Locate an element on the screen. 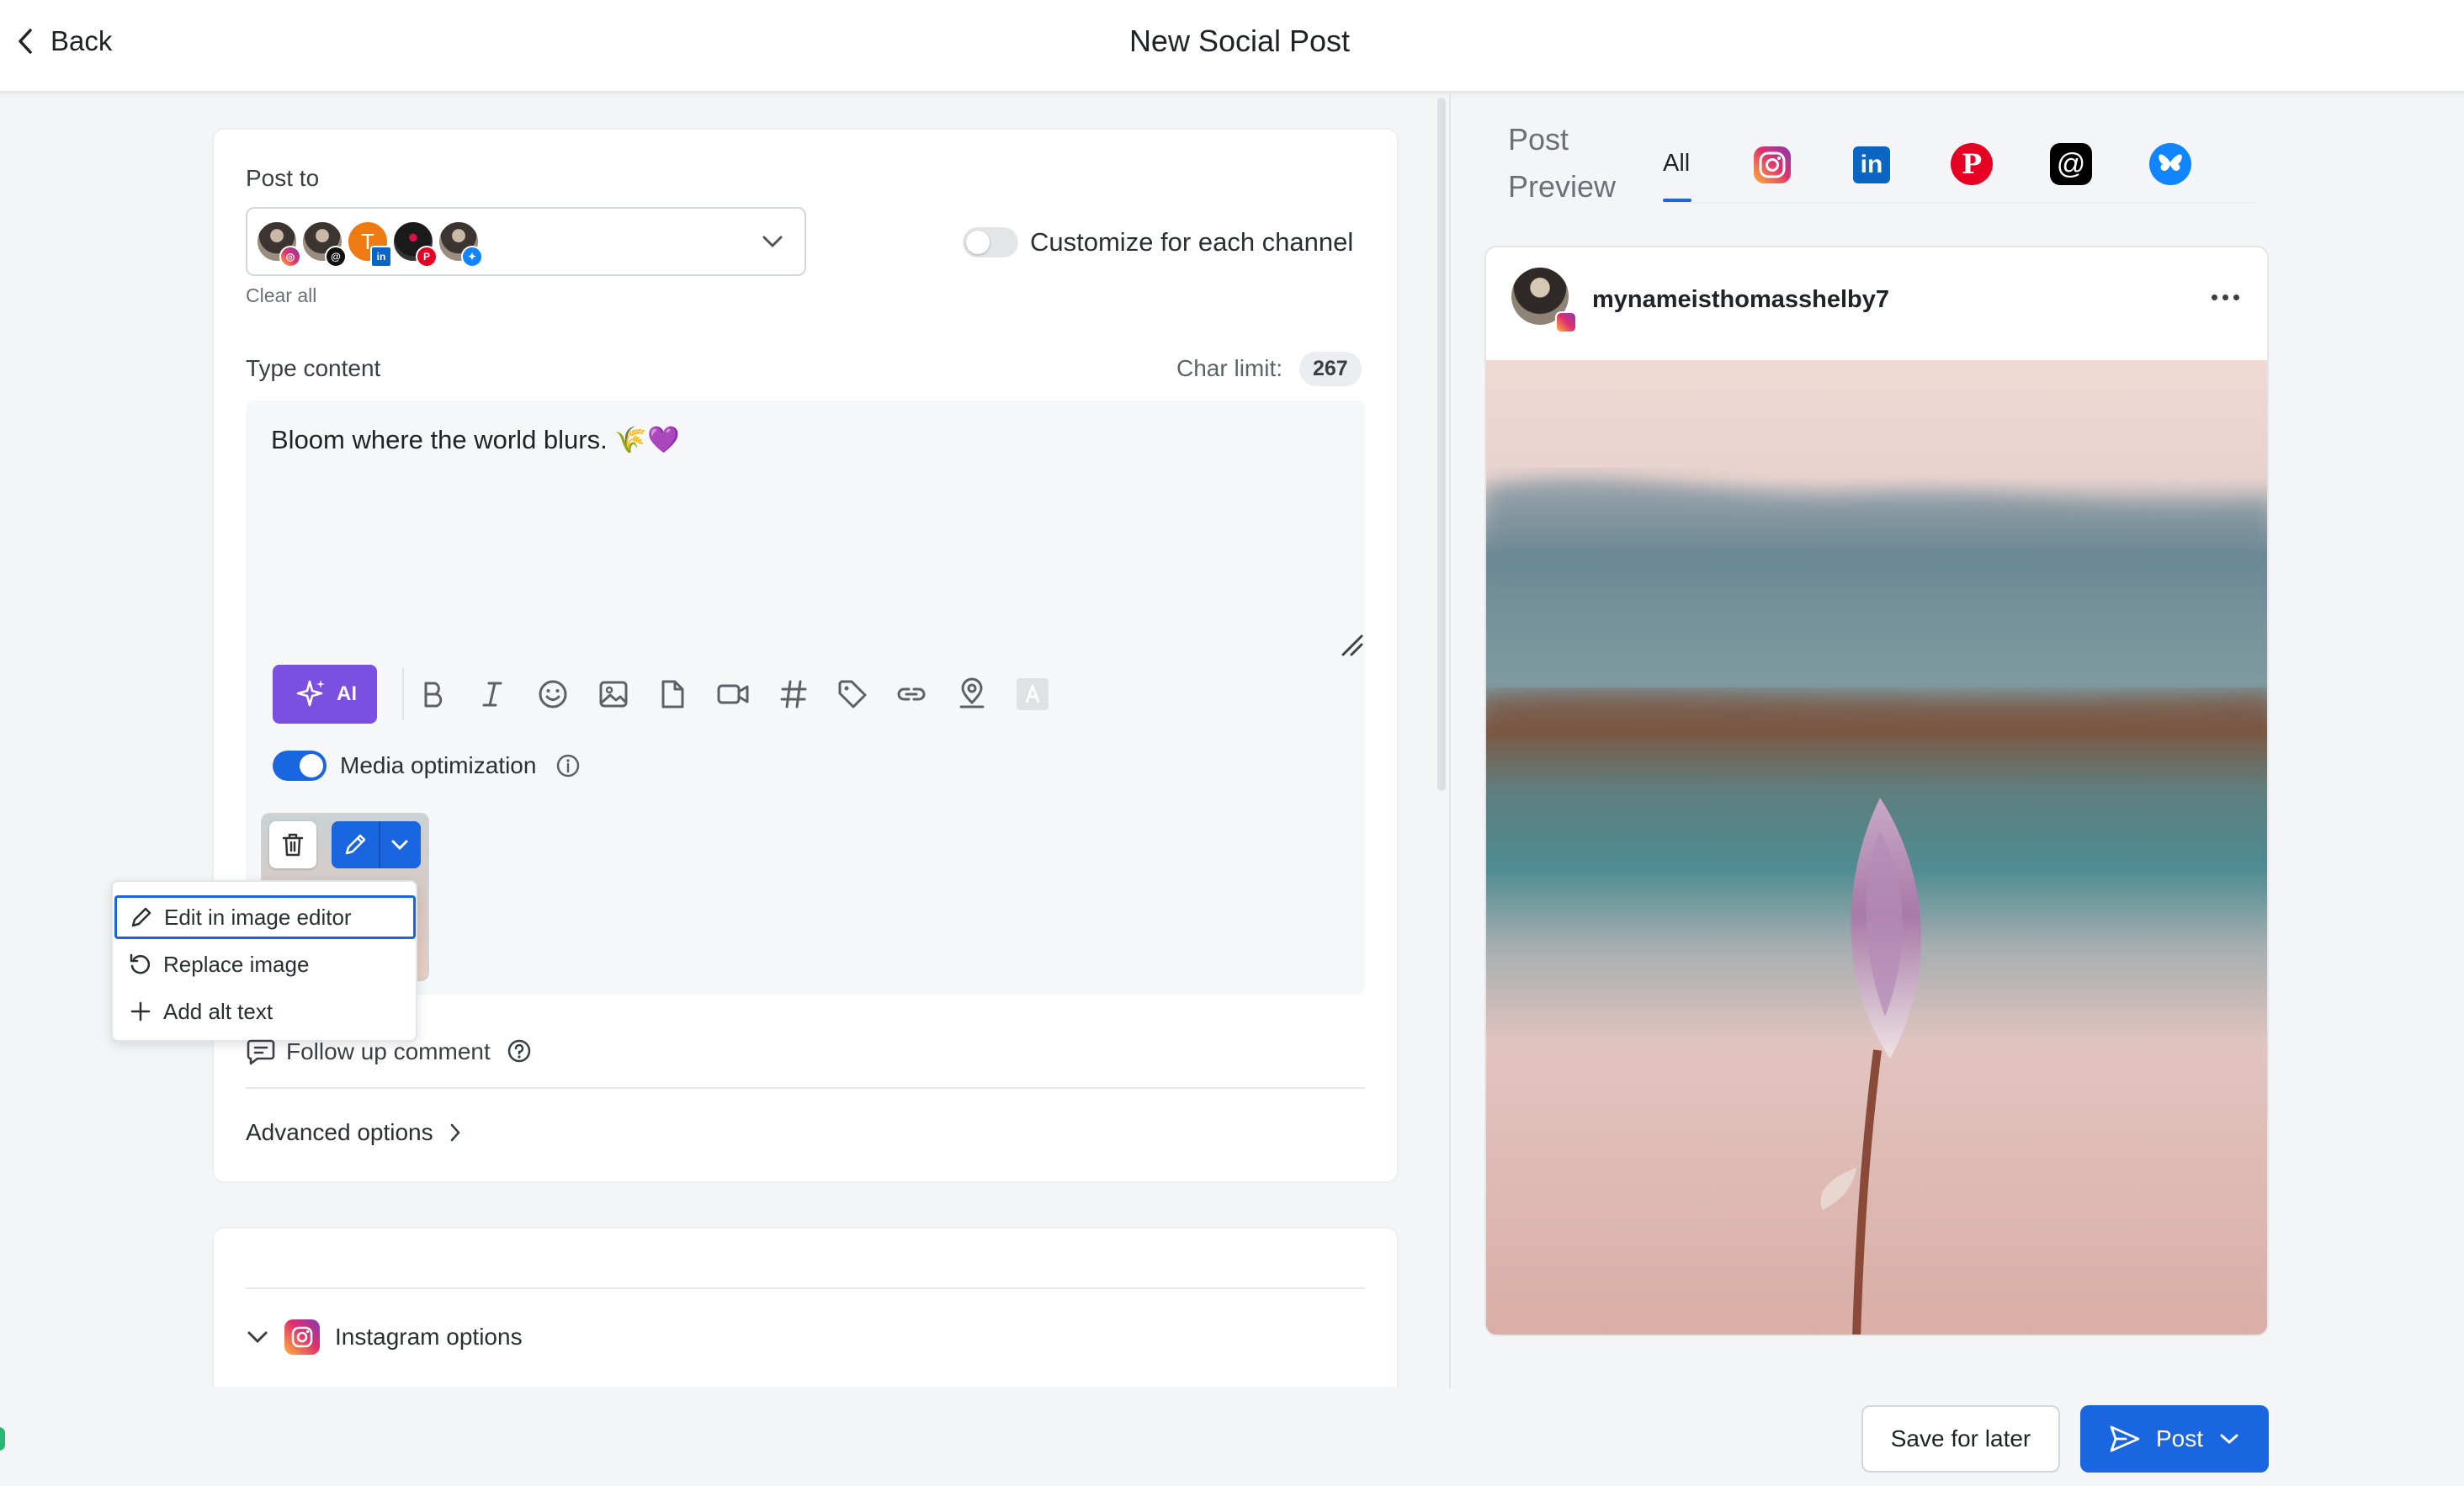 Image resolution: width=2464 pixels, height=1486 pixels. preview-title-line: Post is located at coordinates (1538, 139).